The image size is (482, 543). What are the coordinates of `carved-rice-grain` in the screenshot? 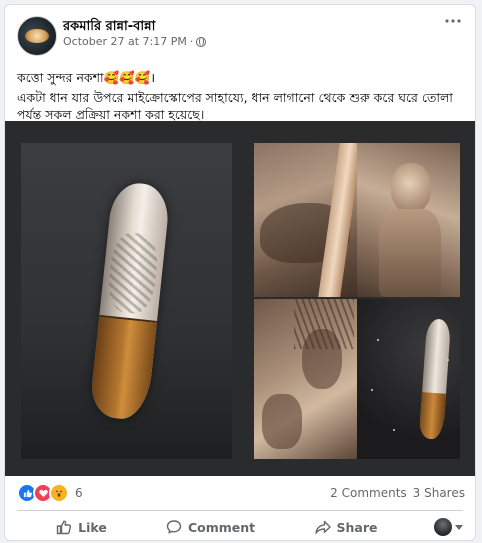 It's located at (130, 301).